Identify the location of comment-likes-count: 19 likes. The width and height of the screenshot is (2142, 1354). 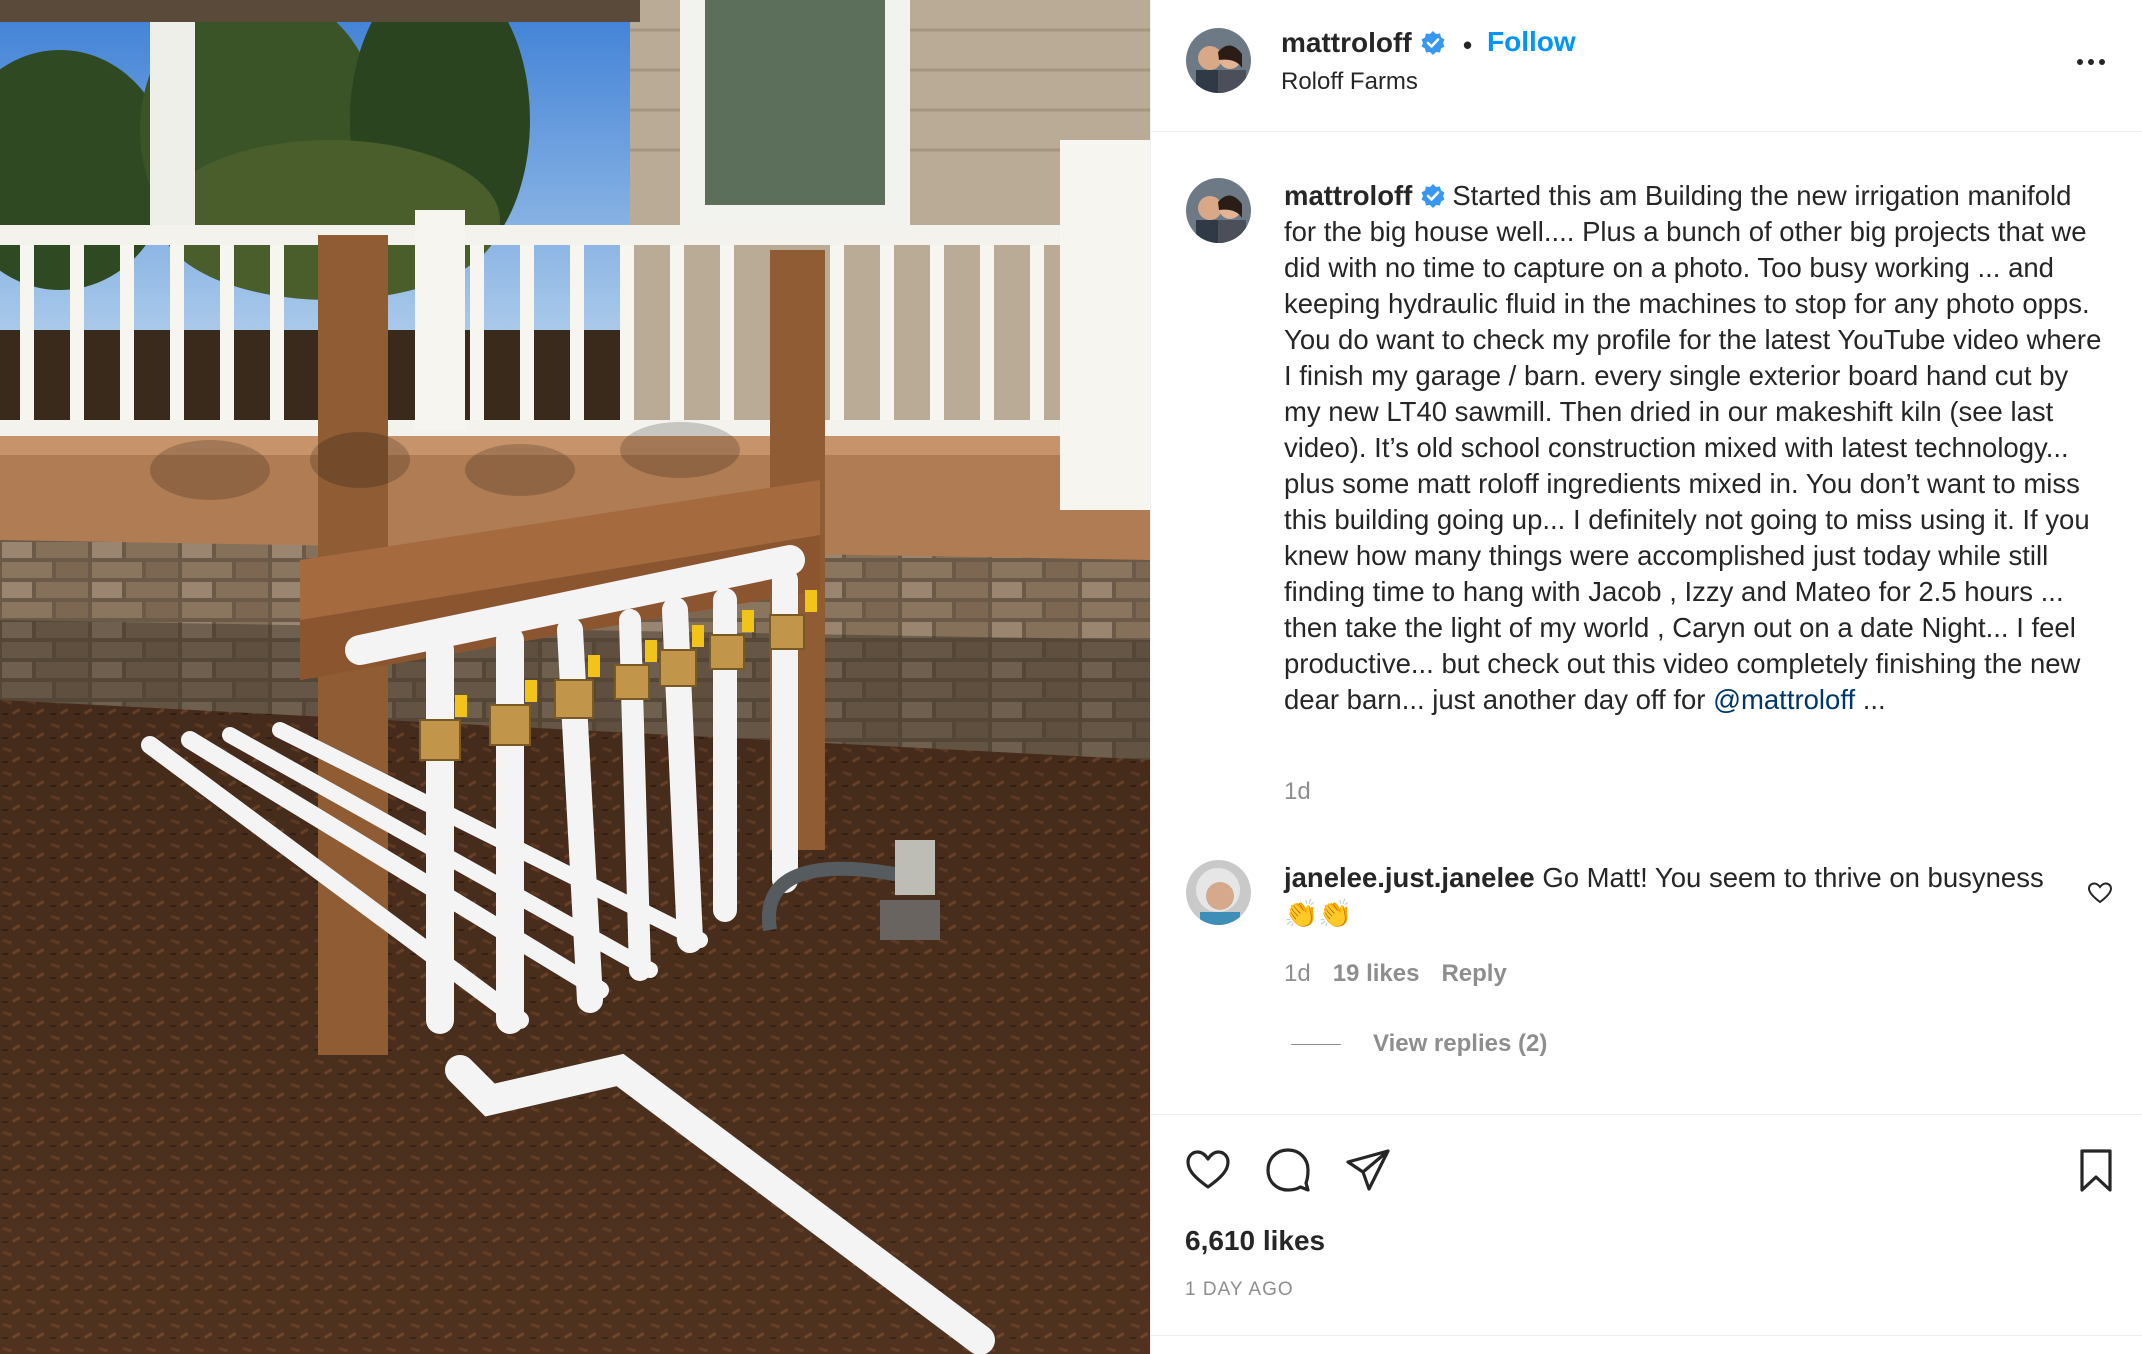
(1376, 974).